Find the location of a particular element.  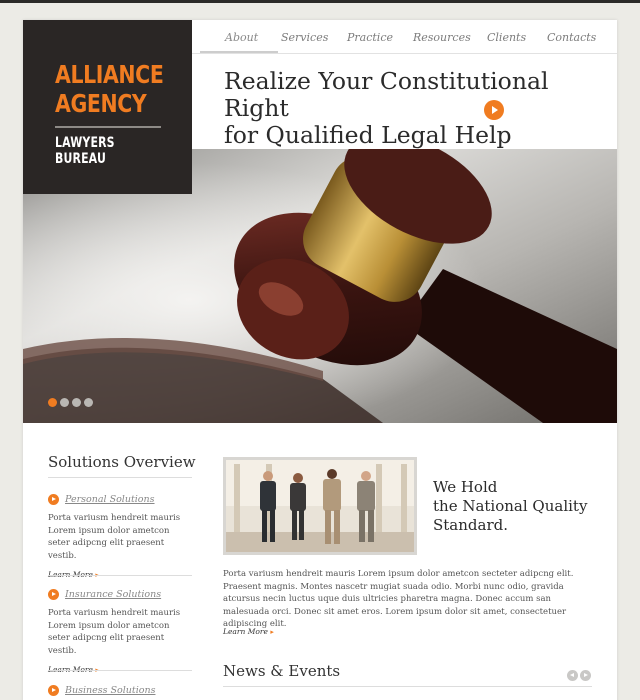

quality-line1: We Hold is located at coordinates (465, 487).